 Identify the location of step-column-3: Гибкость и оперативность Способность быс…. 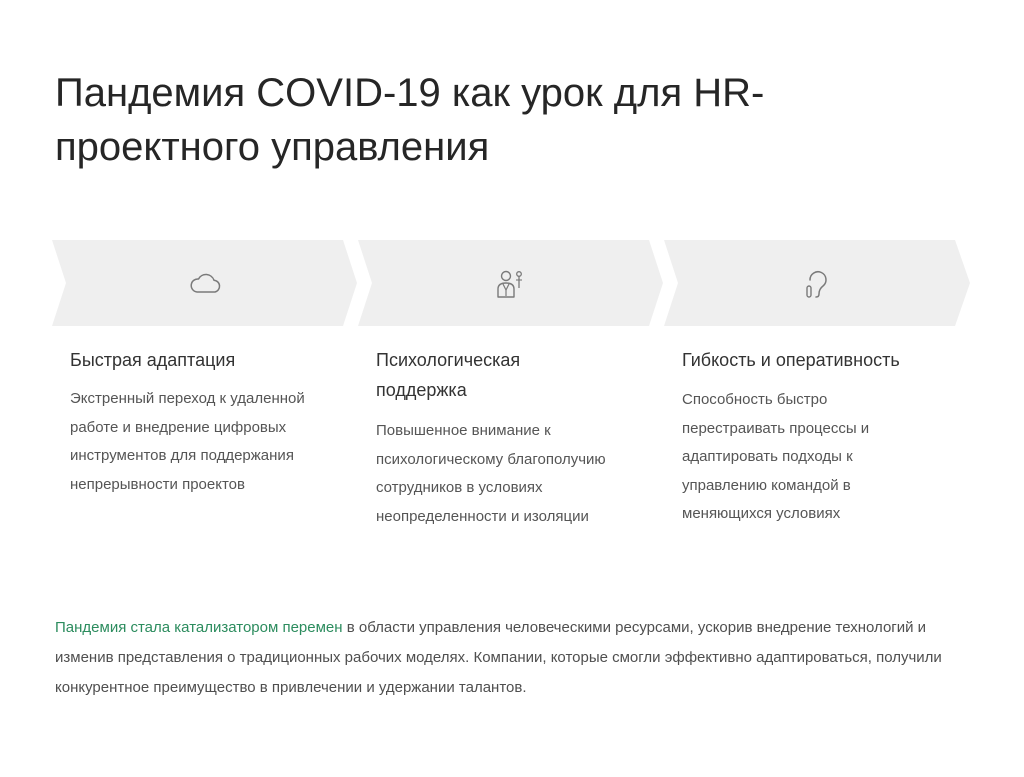
(824, 437).